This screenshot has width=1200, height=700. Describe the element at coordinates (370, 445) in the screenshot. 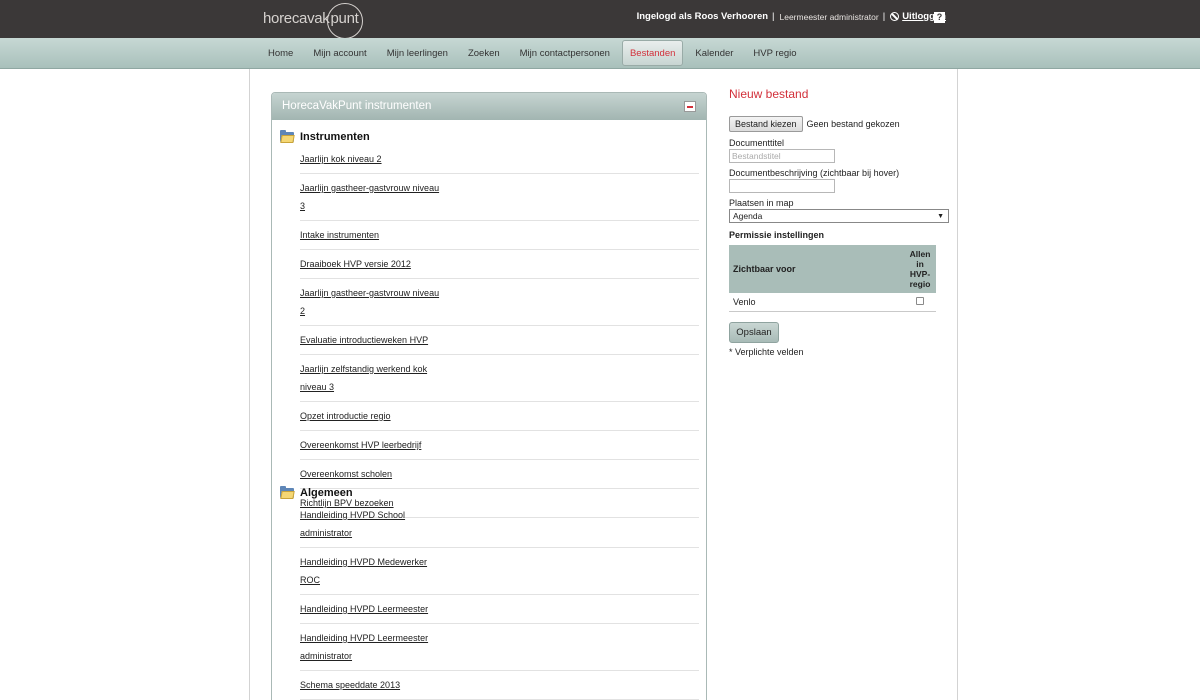

I see `file-link: Overeenkomst HVP leerbedrijf` at that location.